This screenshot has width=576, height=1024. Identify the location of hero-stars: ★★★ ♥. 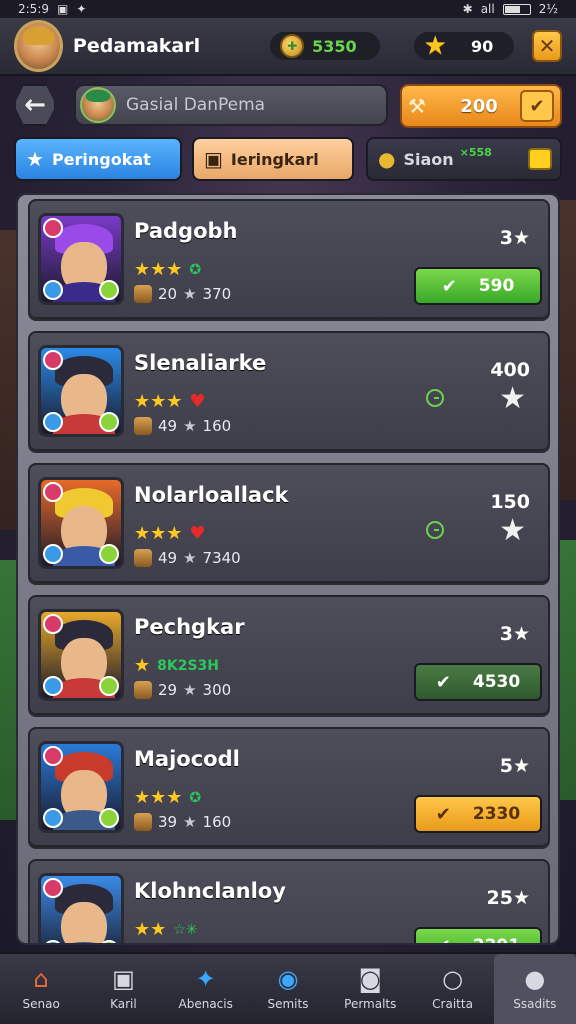
(170, 401).